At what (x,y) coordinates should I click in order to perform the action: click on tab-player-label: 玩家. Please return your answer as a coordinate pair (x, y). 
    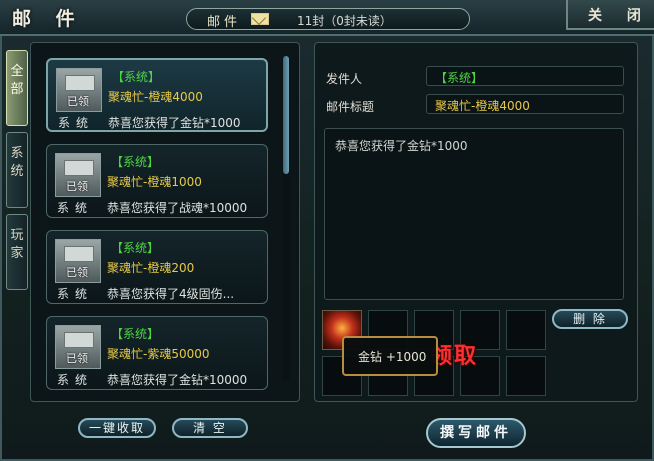
    Looking at the image, I should click on (17, 244).